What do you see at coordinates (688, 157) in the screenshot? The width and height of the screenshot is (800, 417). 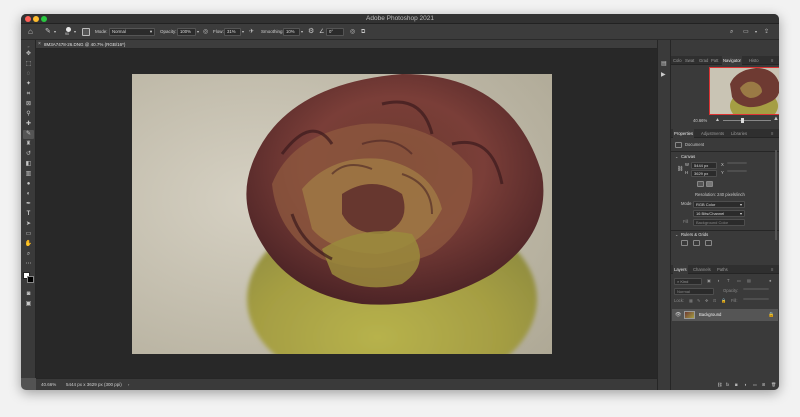 I see `canvas-section-header: Canvas` at bounding box center [688, 157].